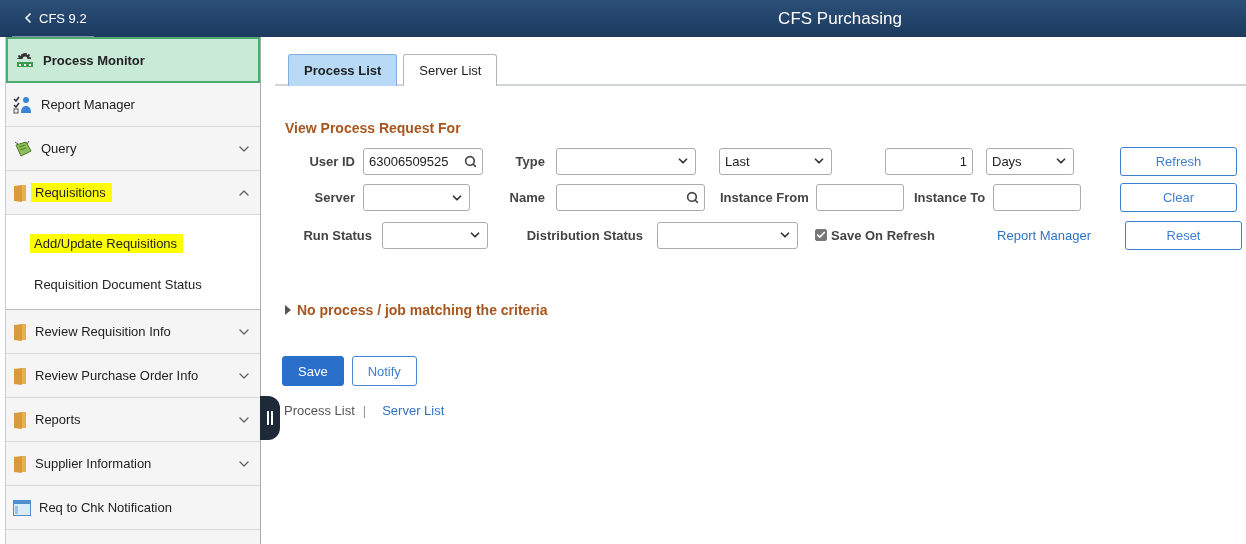  Describe the element at coordinates (319, 410) in the screenshot. I see `current-page-label: Process List` at that location.